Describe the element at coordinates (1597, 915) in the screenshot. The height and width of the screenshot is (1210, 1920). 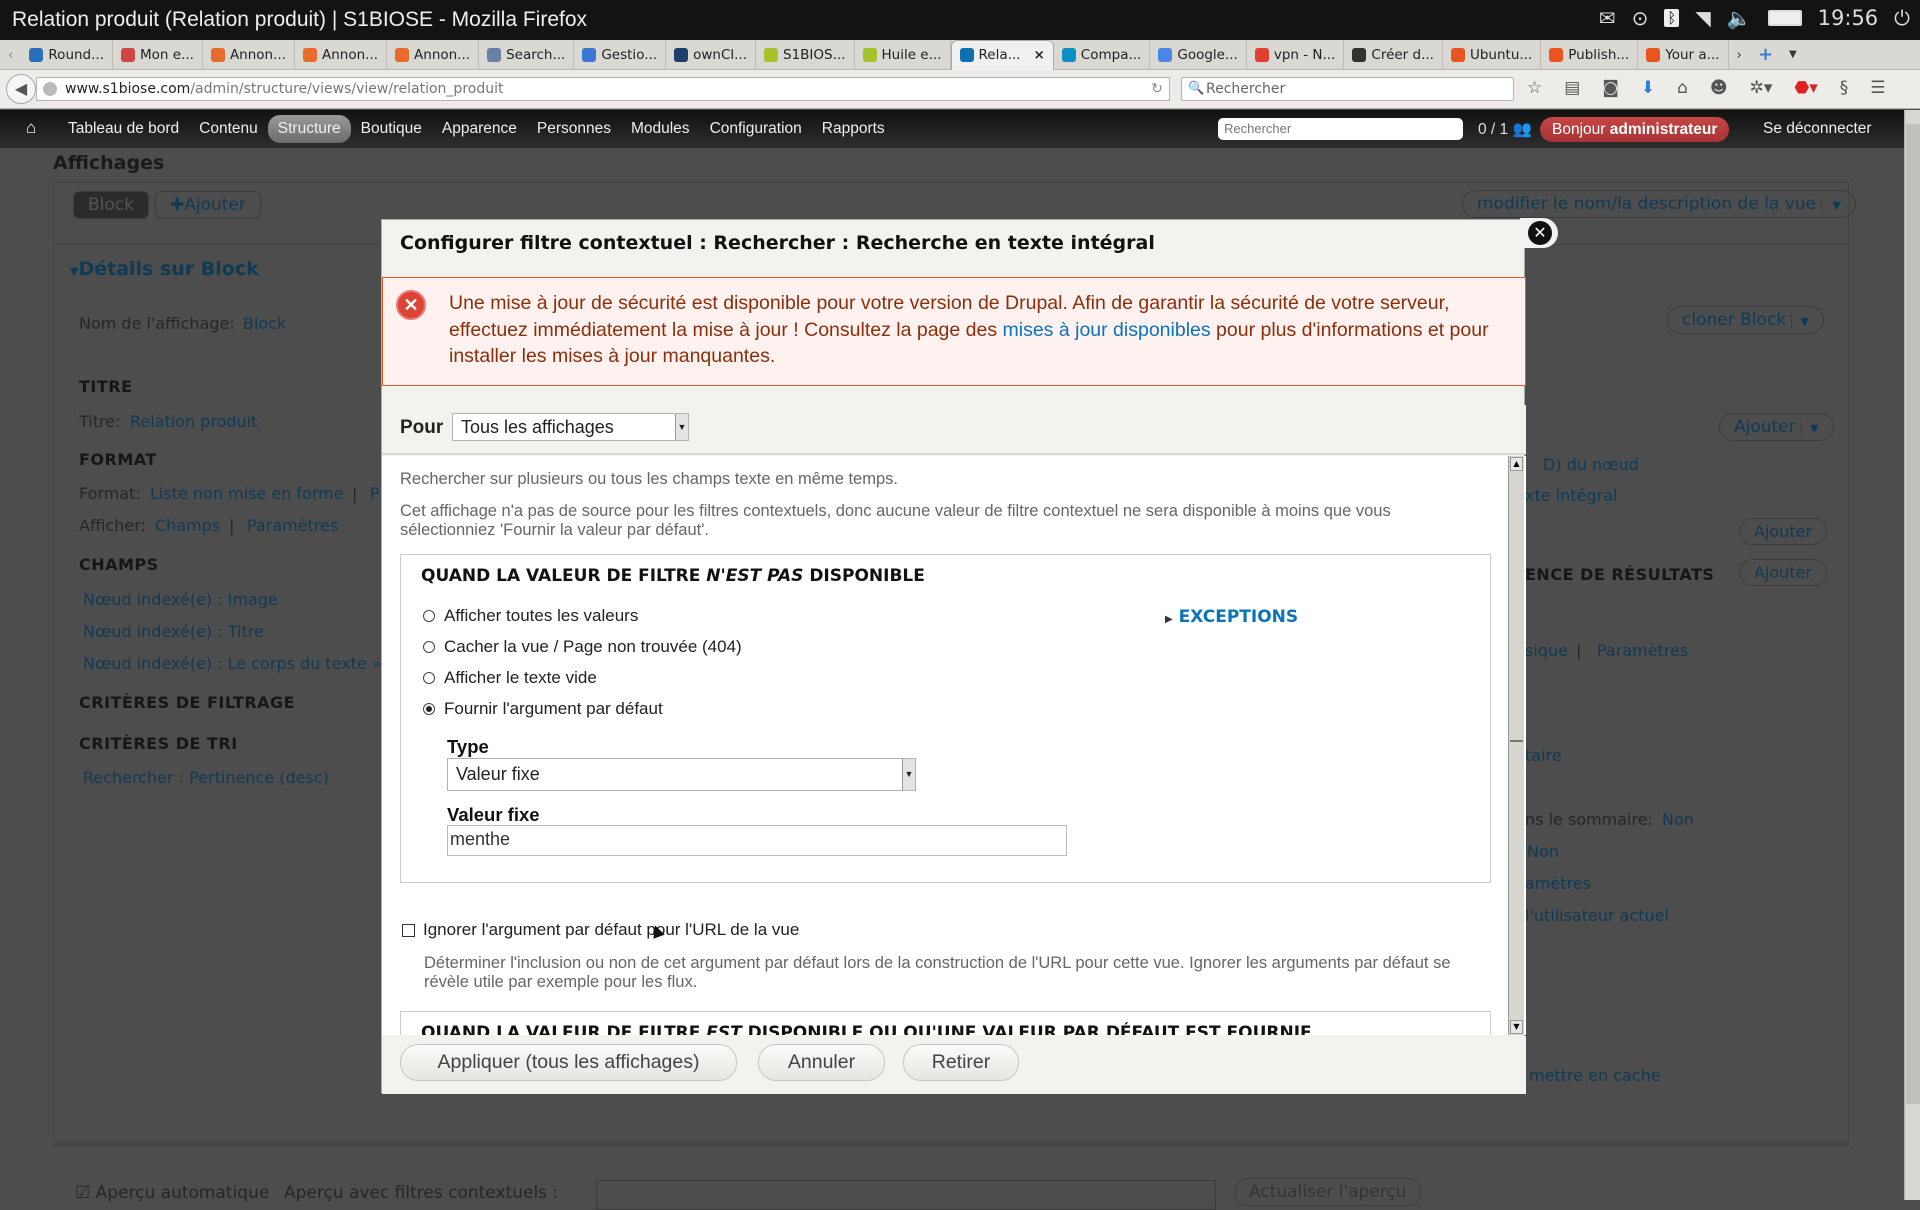
I see `access-link: l'utilisateur actuel` at that location.